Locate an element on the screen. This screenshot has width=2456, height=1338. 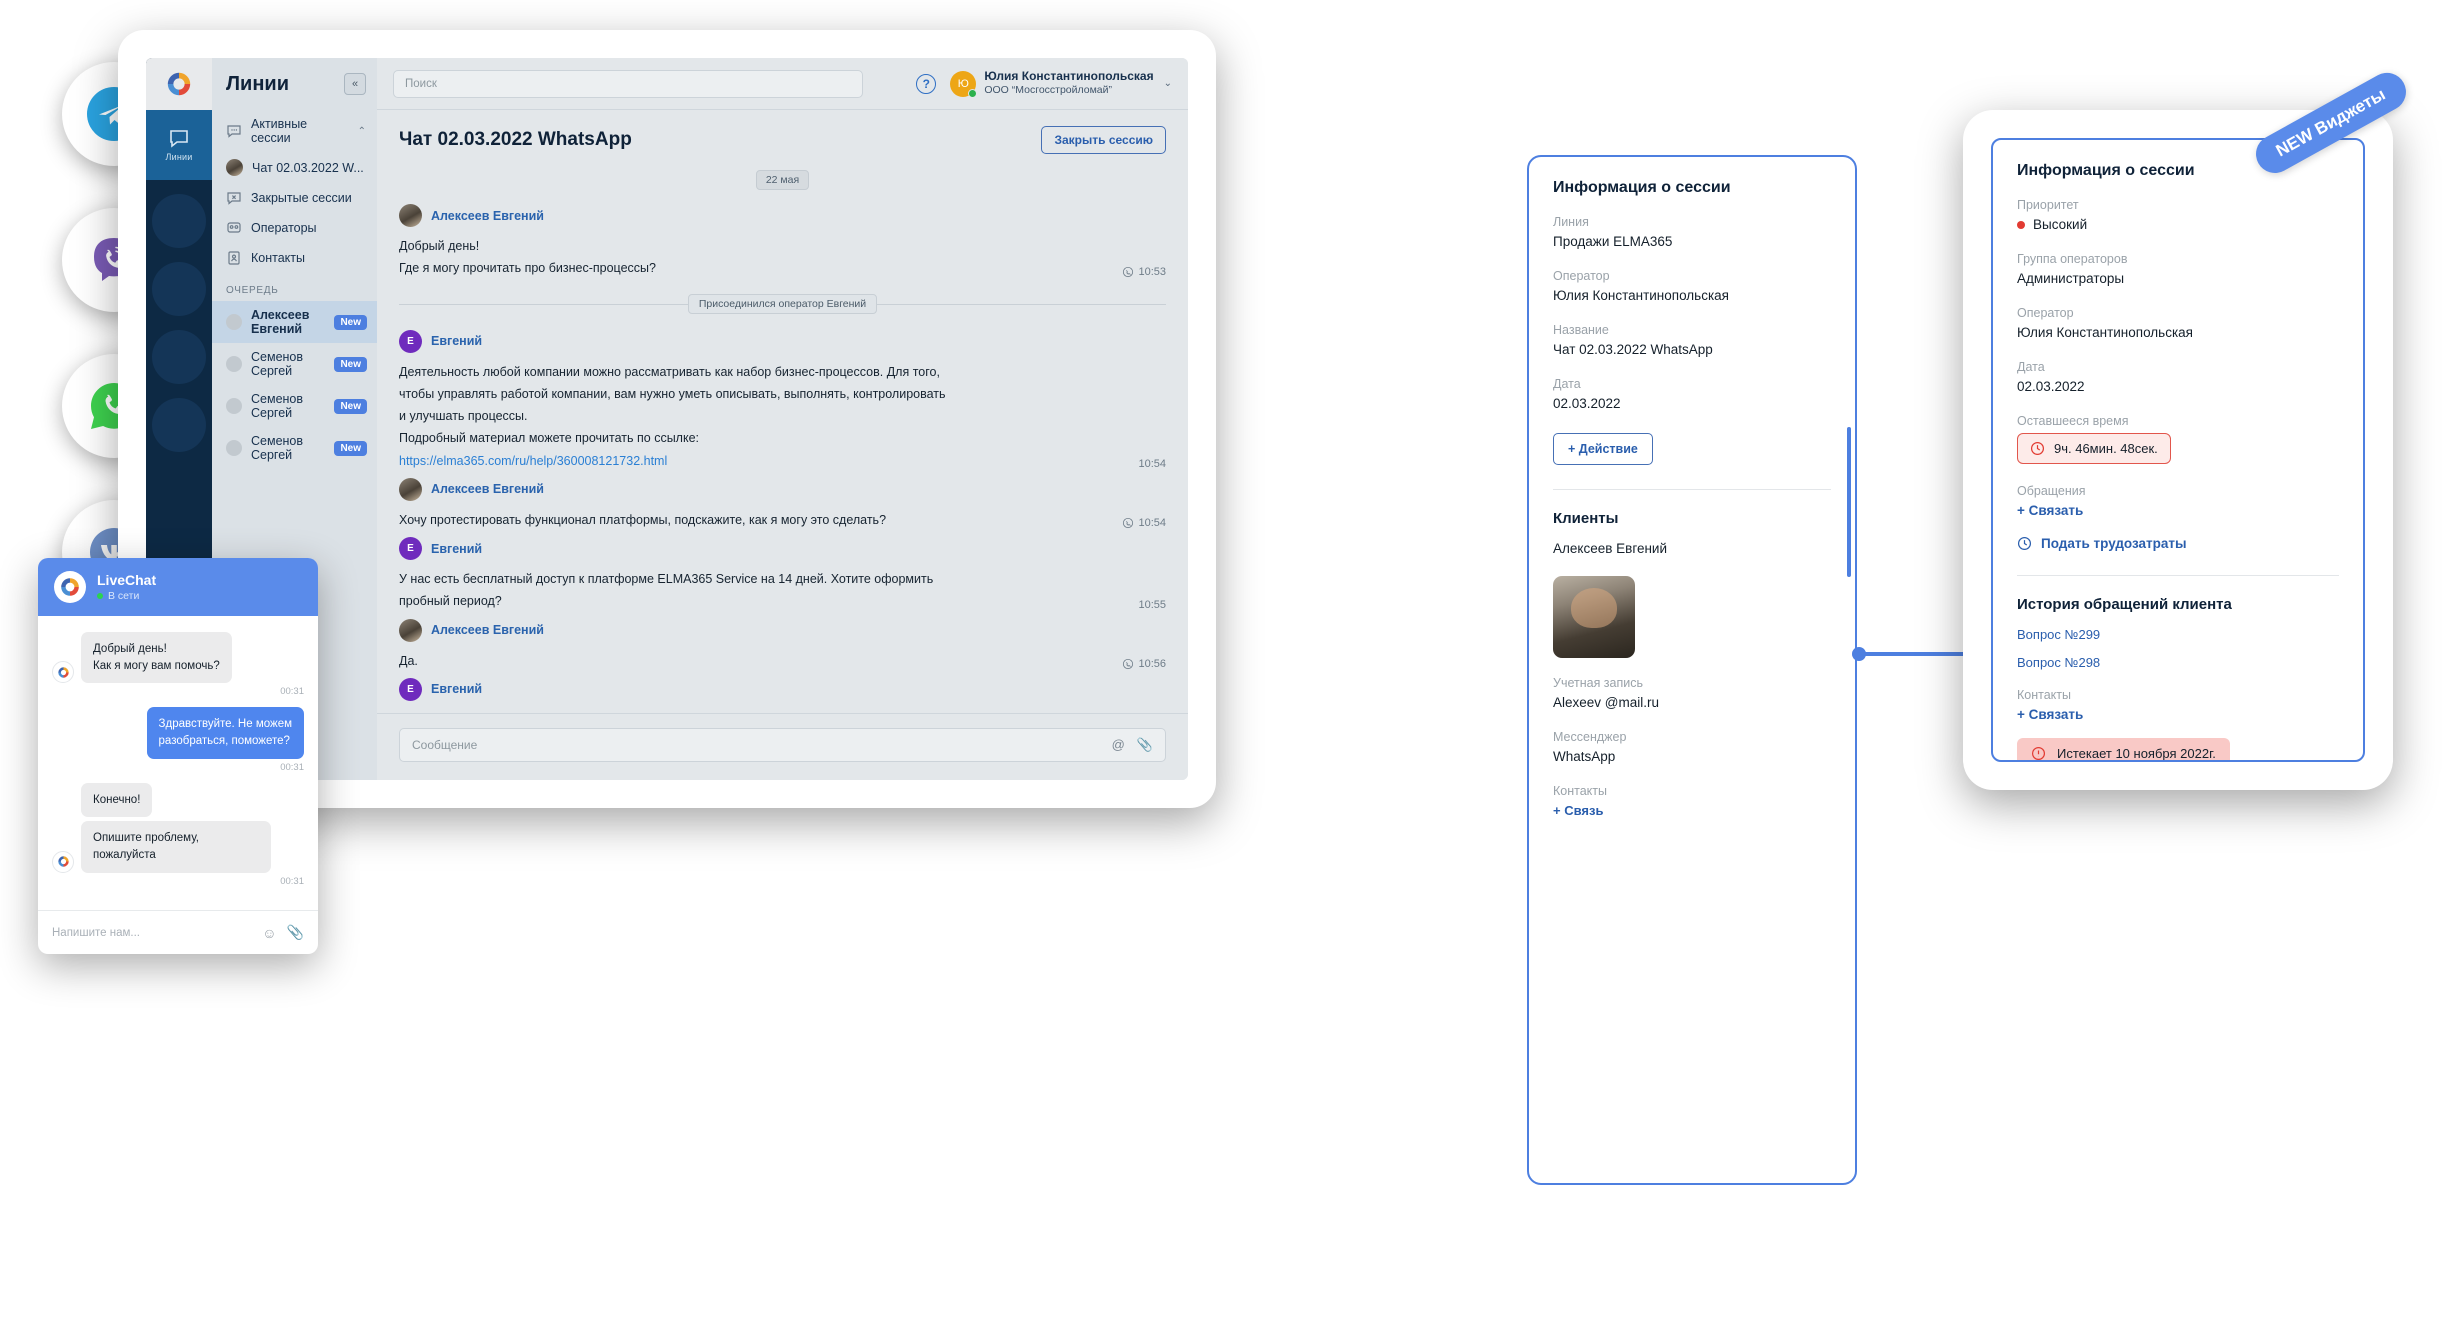
scrollbar is located at coordinates (1849, 502).